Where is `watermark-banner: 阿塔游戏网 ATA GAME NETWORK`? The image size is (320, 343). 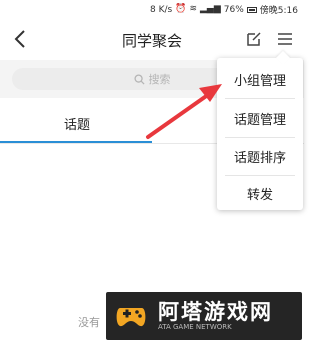 watermark-banner: 阿塔游戏网 ATA GAME NETWORK is located at coordinates (204, 316).